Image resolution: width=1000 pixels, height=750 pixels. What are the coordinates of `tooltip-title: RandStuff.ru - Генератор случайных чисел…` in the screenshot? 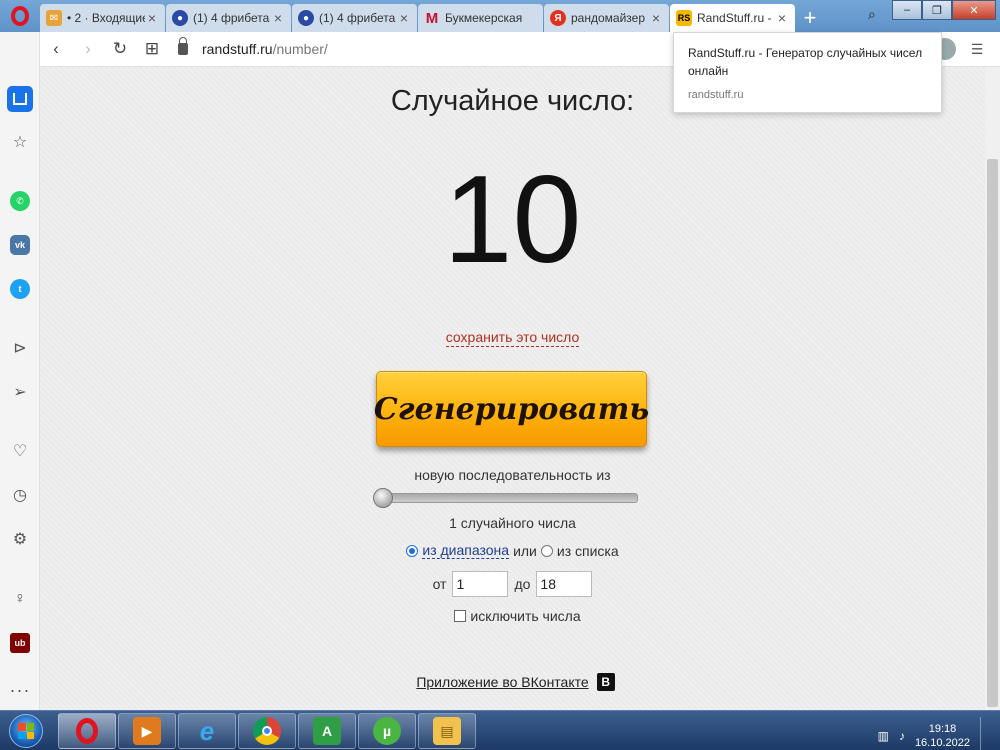 It's located at (805, 62).